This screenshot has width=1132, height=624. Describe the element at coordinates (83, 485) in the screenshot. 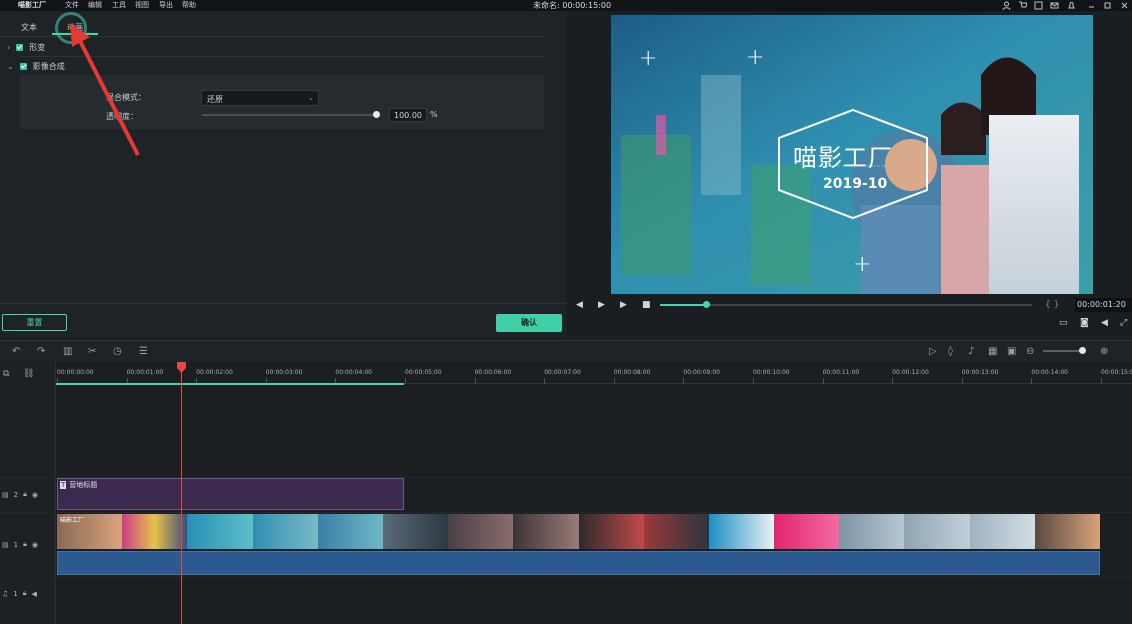

I see `title-clip-name: 营地标题` at that location.